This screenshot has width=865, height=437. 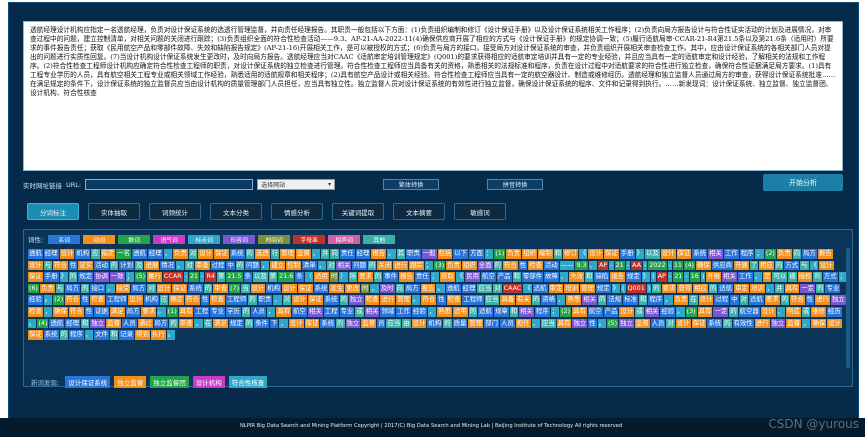 I want to click on tagged-word: 《, so click(x=460, y=277).